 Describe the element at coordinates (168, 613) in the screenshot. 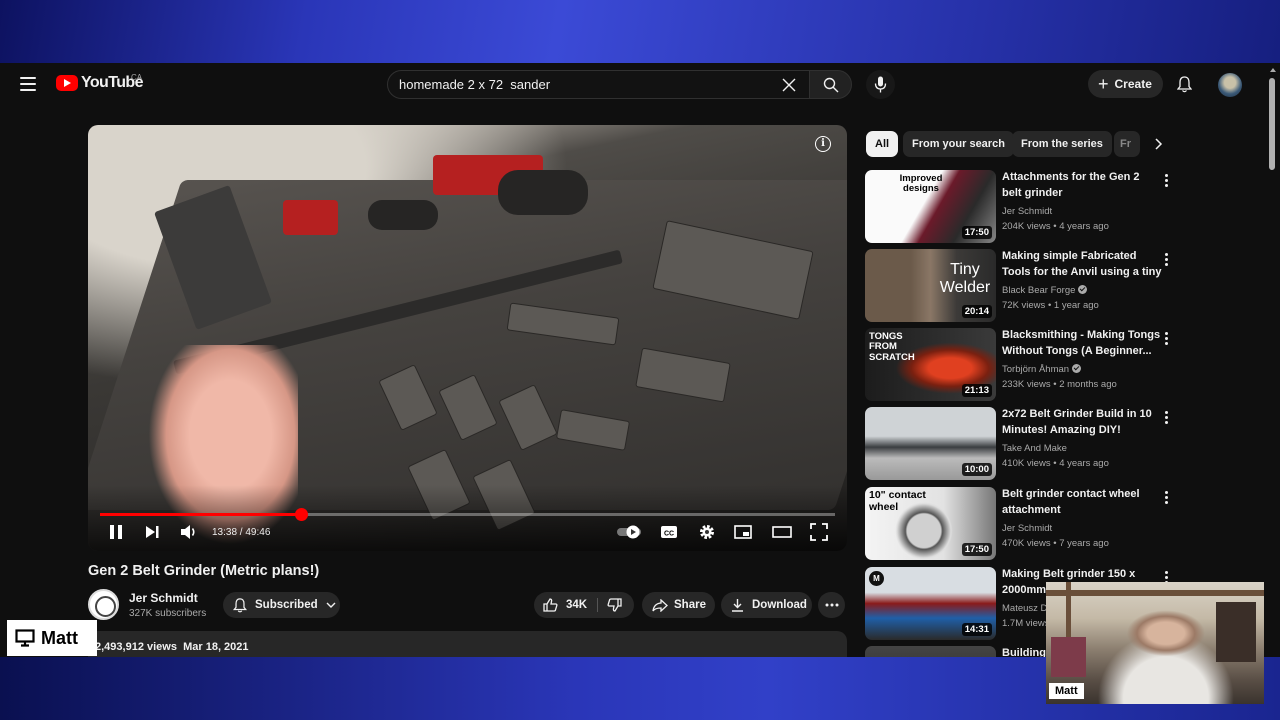

I see `subscriber-count: 327K subscribers` at that location.